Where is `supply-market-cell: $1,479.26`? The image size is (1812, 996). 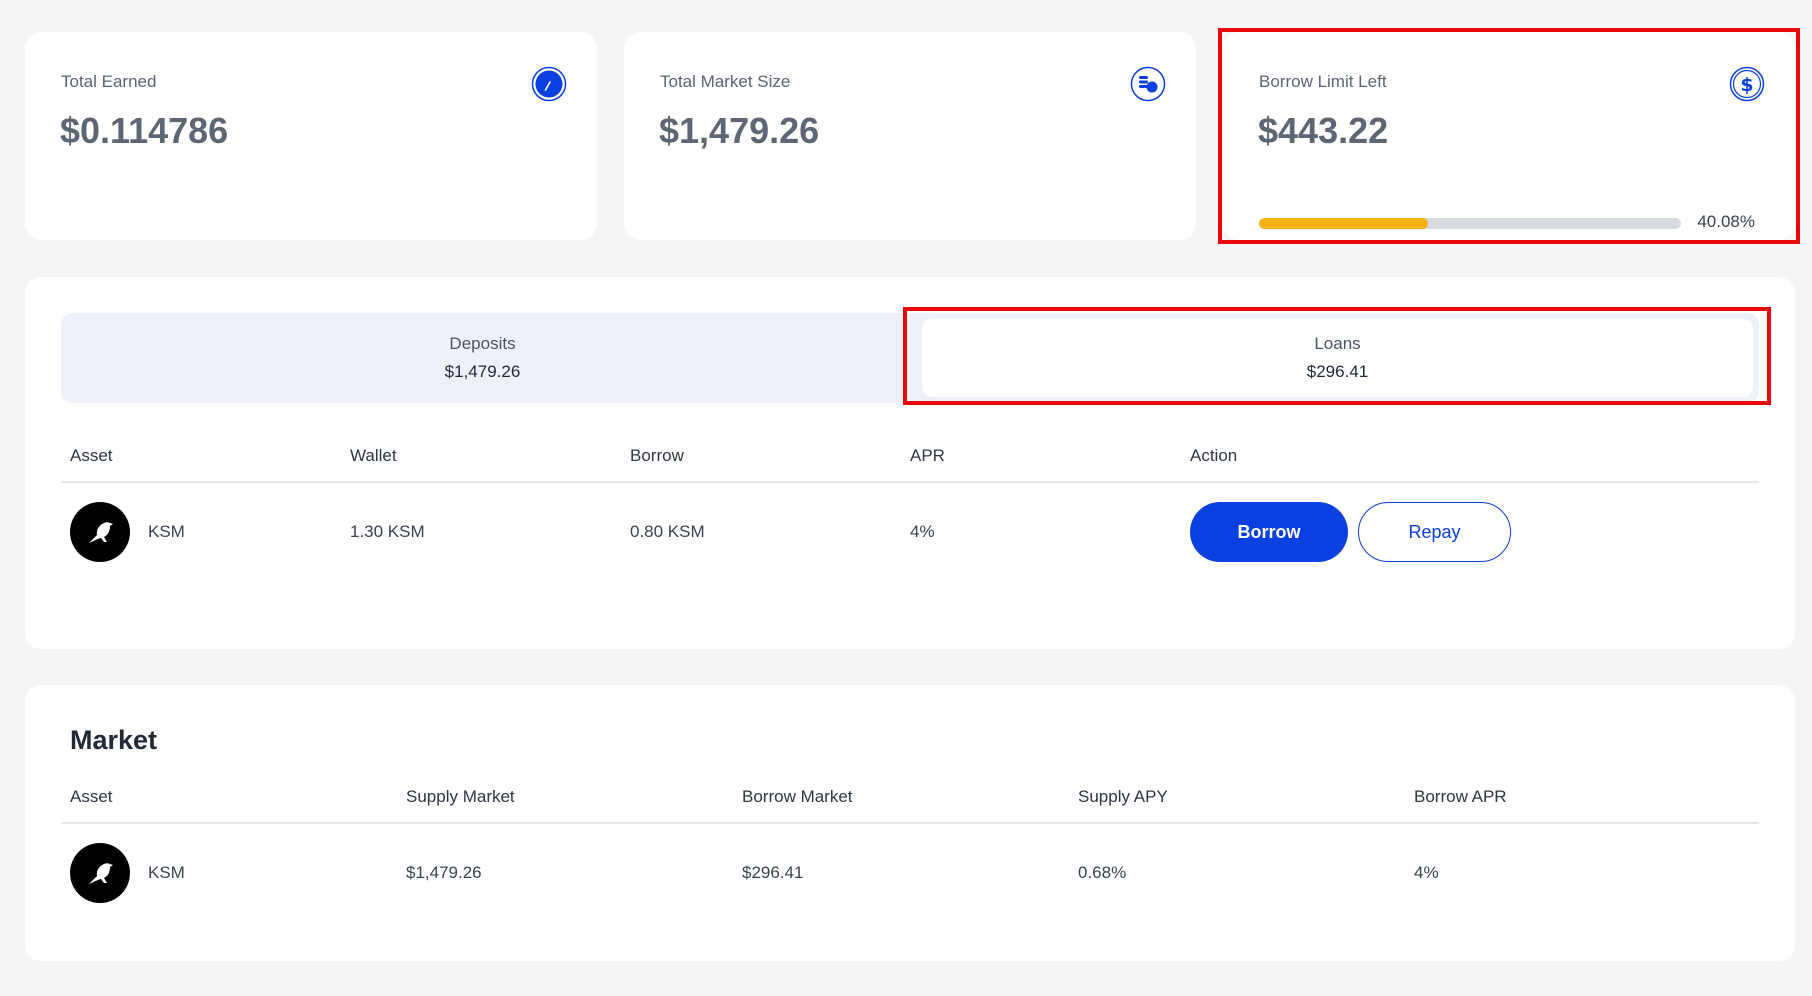 supply-market-cell: $1,479.26 is located at coordinates (444, 872).